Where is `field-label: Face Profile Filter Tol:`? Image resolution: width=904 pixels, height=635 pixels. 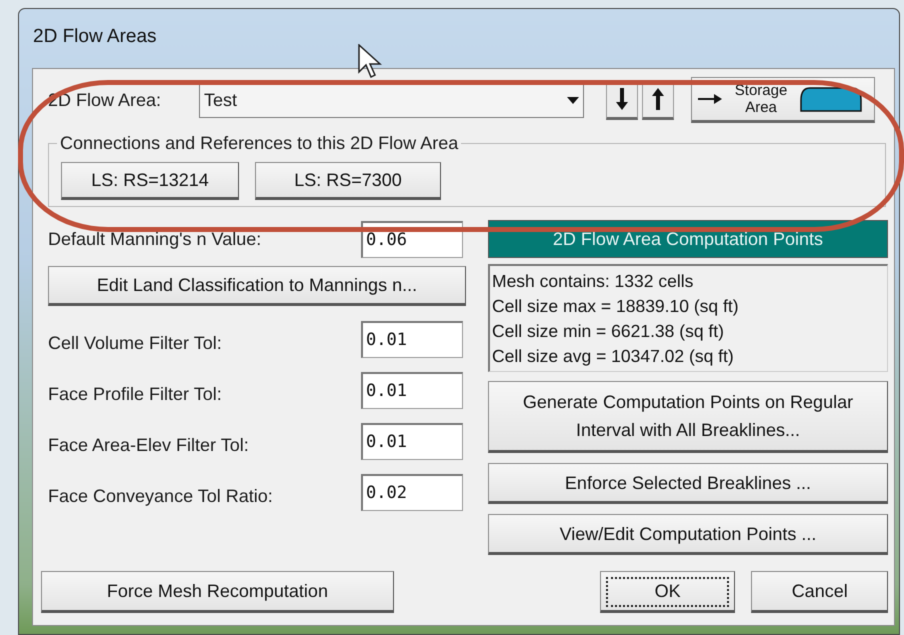 field-label: Face Profile Filter Tol: is located at coordinates (135, 394).